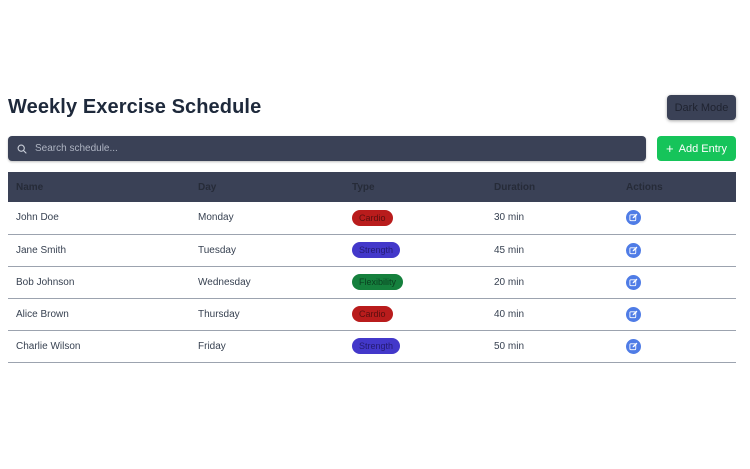 This screenshot has height=469, width=750. What do you see at coordinates (415, 282) in the screenshot?
I see `cell-type: Flexibility` at bounding box center [415, 282].